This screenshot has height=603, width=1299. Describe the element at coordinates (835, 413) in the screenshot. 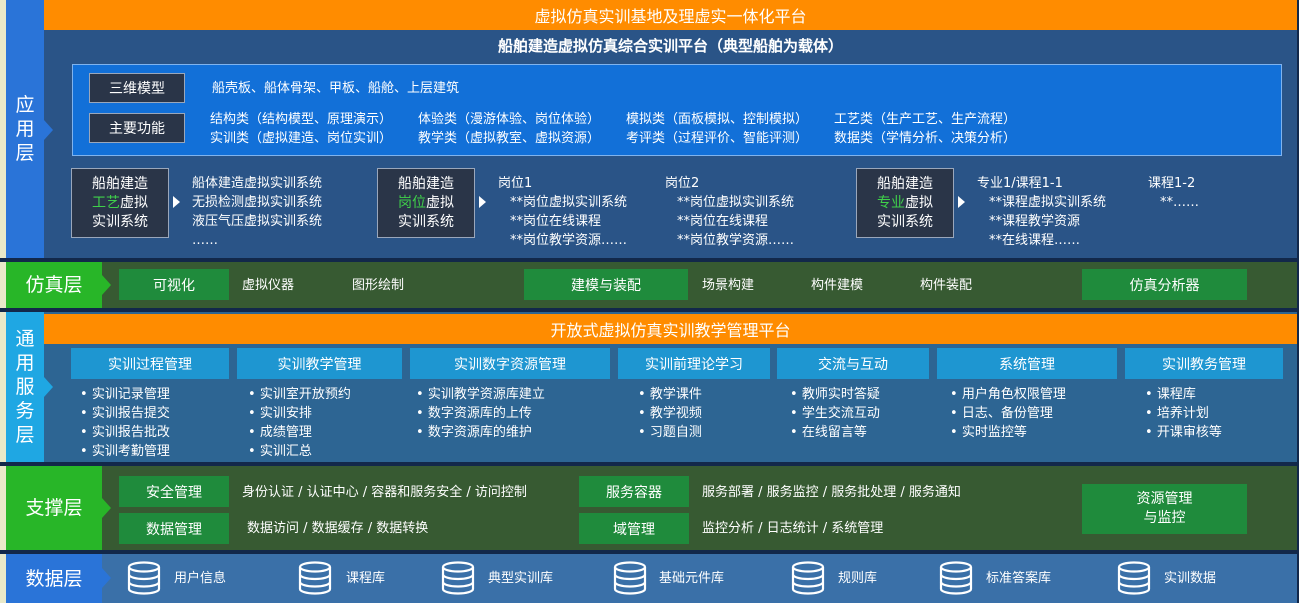

I see `module-interaction-list: 教师实时答疑 学生交流互动 在线留言等` at that location.